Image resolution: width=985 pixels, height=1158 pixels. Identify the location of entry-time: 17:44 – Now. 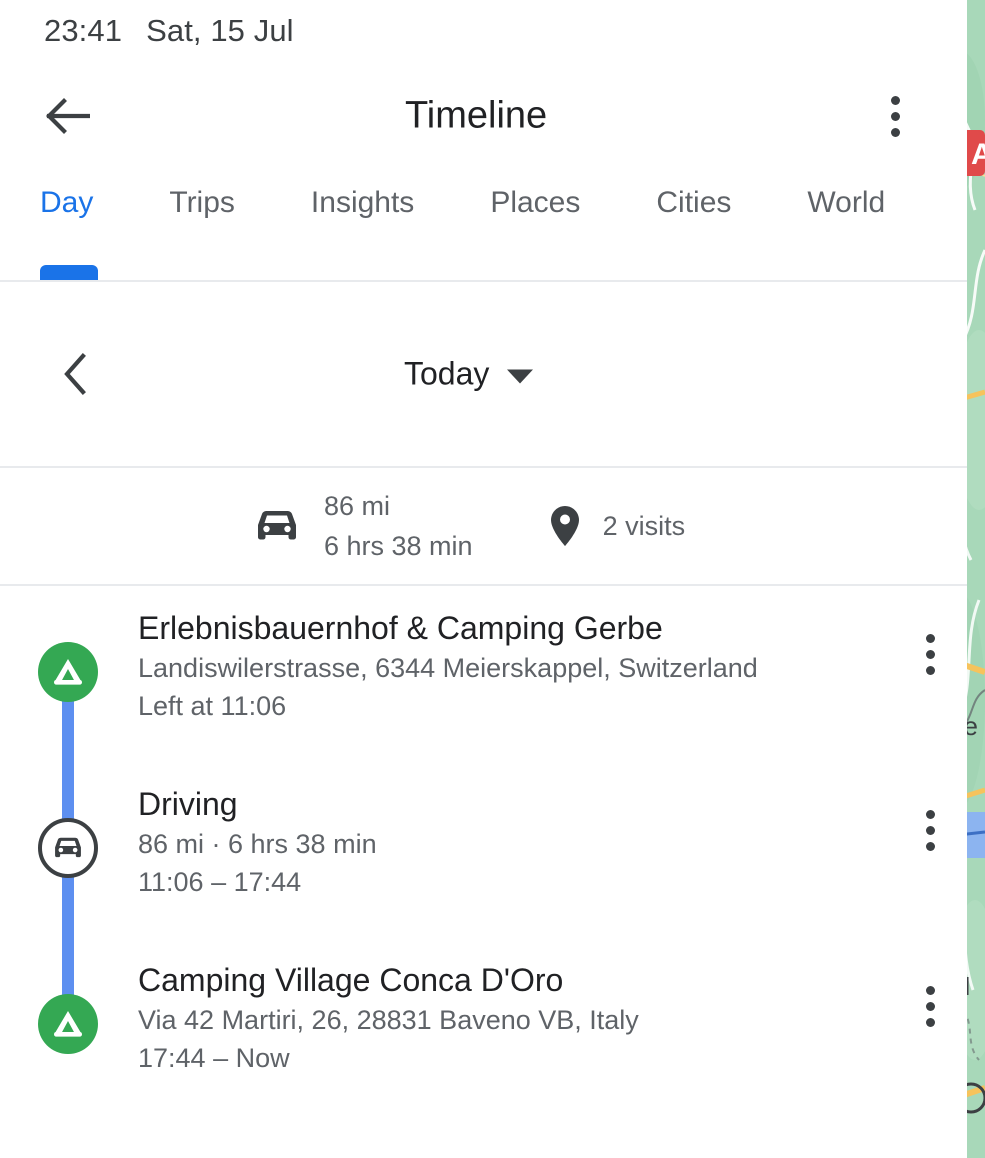
(214, 1058).